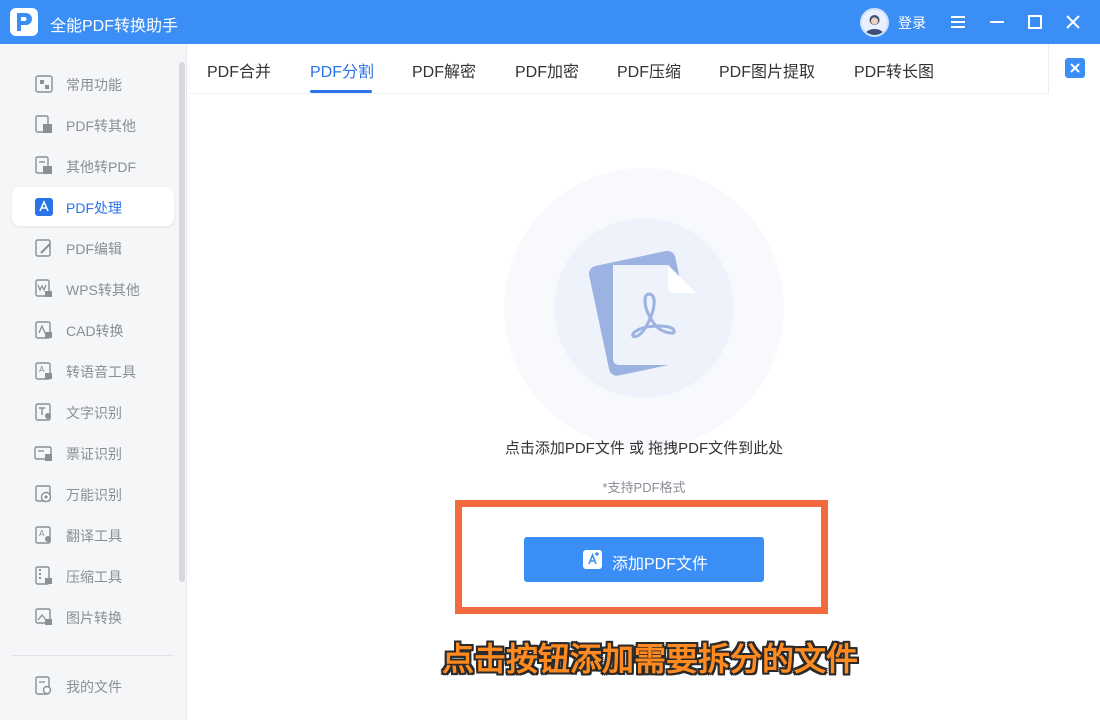 Image resolution: width=1100 pixels, height=720 pixels. Describe the element at coordinates (44, 686) in the screenshot. I see `my-files-icon` at that location.